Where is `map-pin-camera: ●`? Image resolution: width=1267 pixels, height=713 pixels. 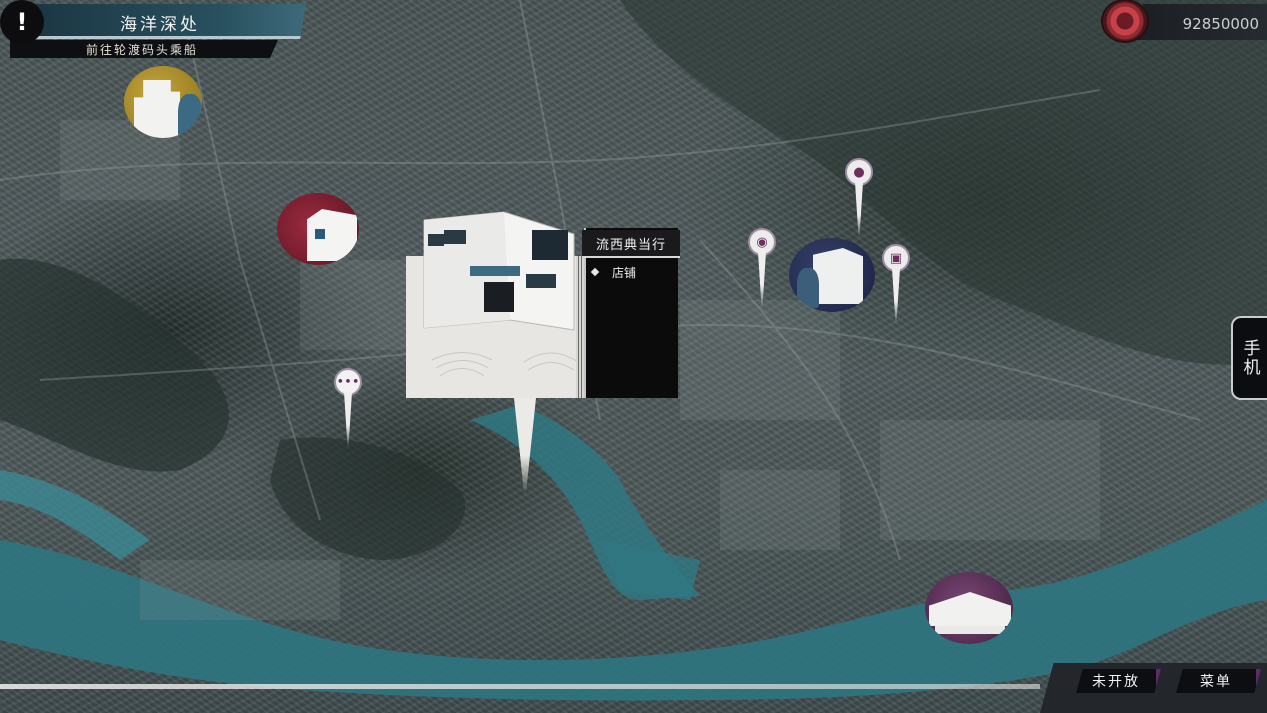 map-pin-camera: ● is located at coordinates (859, 198).